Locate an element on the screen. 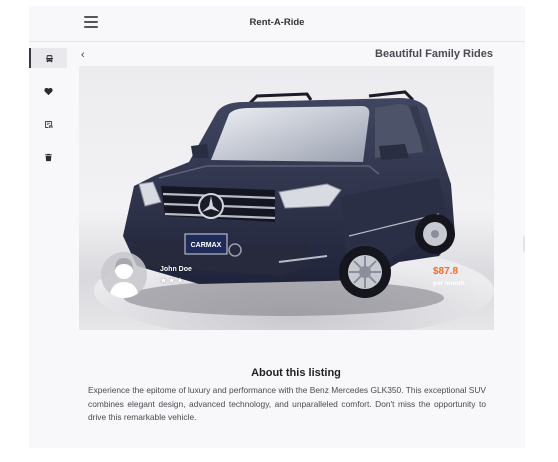 Image resolution: width=558 pixels, height=462 pixels. top-app-bar: Rent-A-Ride is located at coordinates (277, 24).